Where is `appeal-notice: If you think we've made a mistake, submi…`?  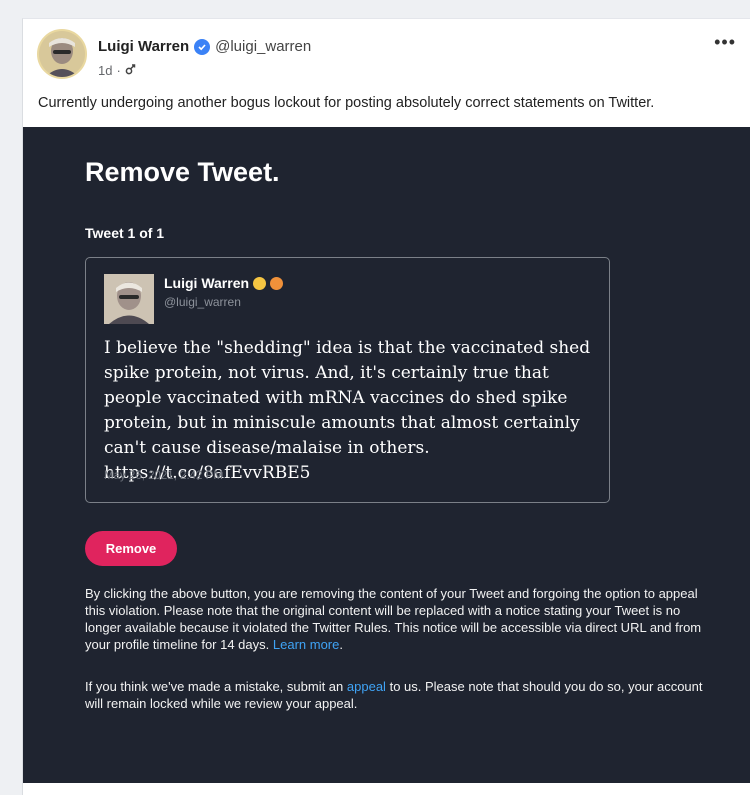
appeal-notice: If you think we've made a mistake, submi… is located at coordinates (395, 695).